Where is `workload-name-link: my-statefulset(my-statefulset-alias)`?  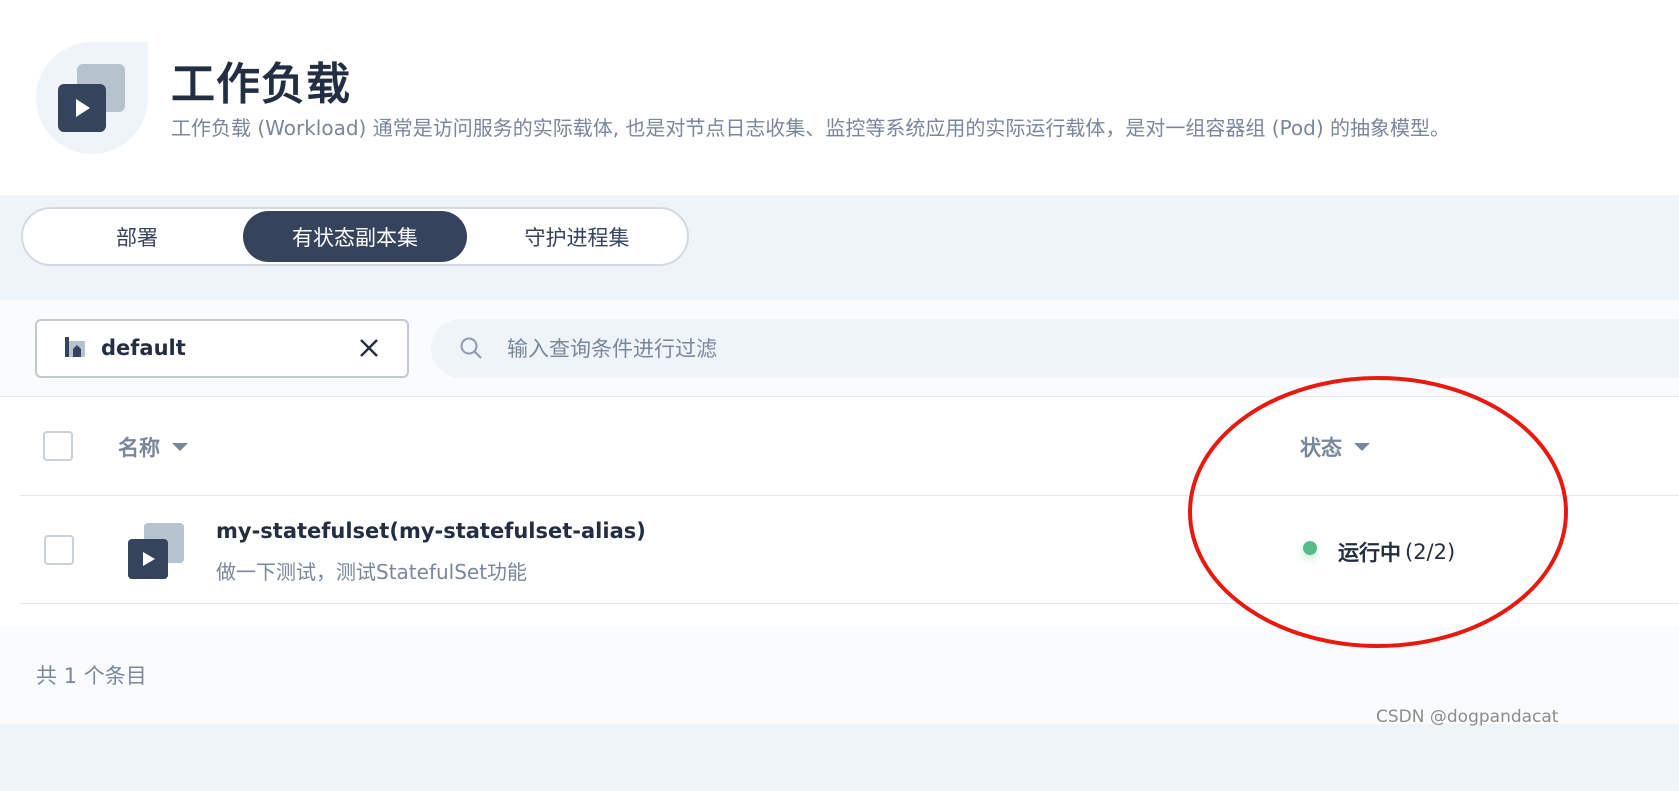 workload-name-link: my-statefulset(my-statefulset-alias) is located at coordinates (431, 531).